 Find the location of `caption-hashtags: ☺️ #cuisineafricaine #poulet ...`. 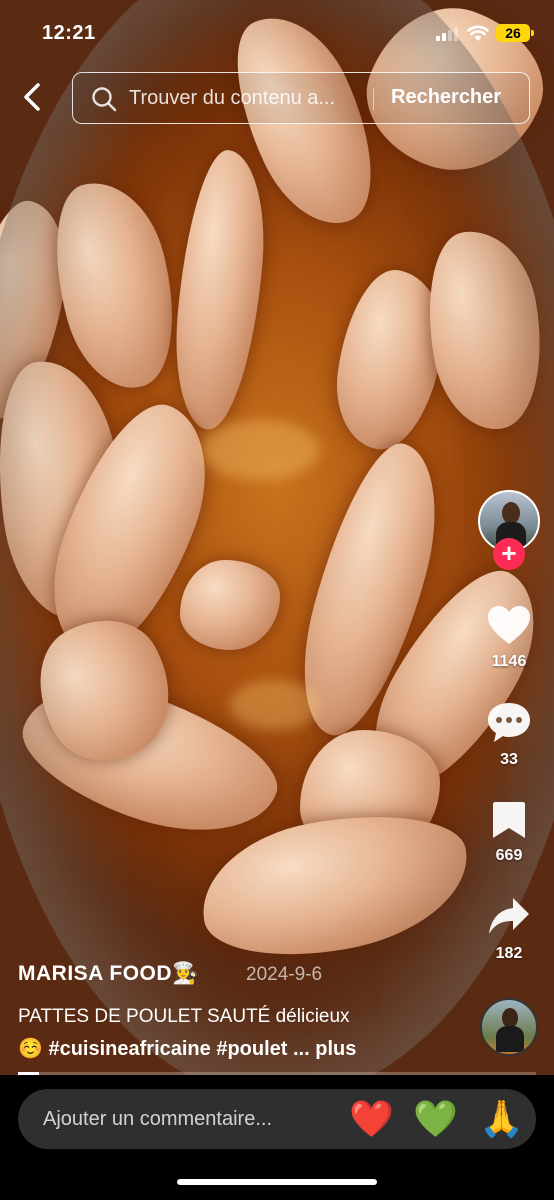

caption-hashtags: ☺️ #cuisineafricaine #poulet ... is located at coordinates (164, 1049).